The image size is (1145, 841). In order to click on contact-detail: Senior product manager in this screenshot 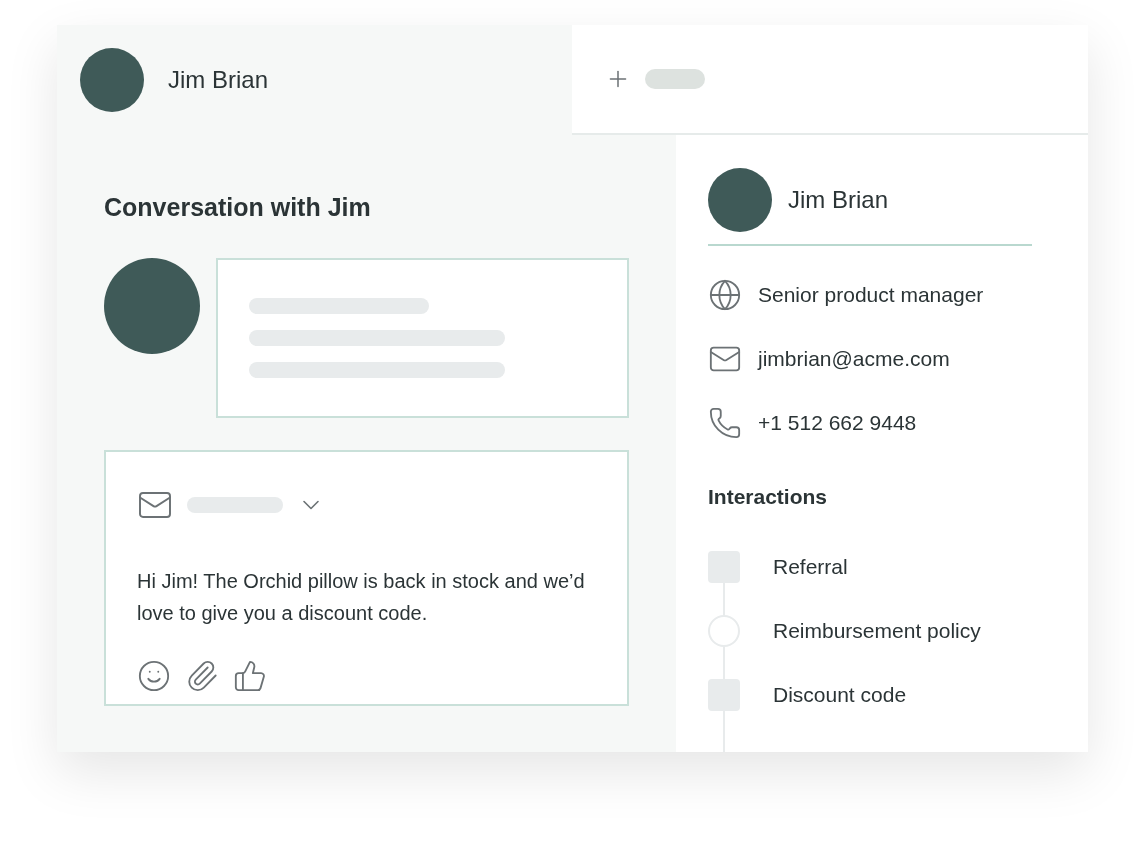, I will do `click(871, 295)`.